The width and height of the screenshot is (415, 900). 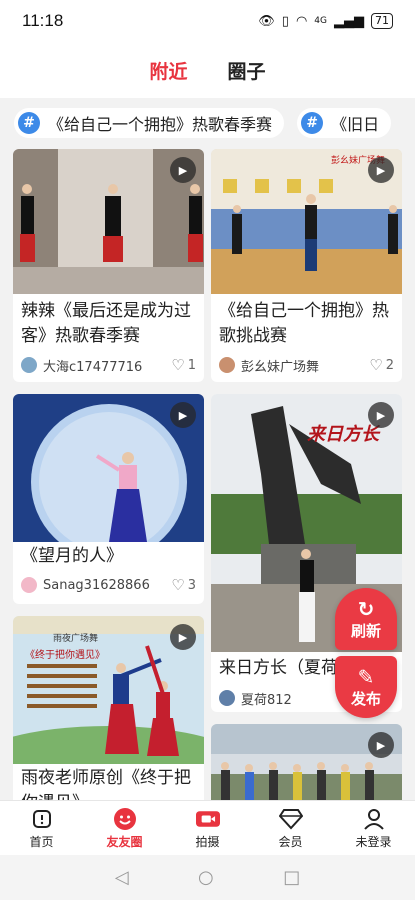 I want to click on video-card: ▶ 《望月的人》 Sanag31628866 ♡ 3, so click(x=108, y=499).